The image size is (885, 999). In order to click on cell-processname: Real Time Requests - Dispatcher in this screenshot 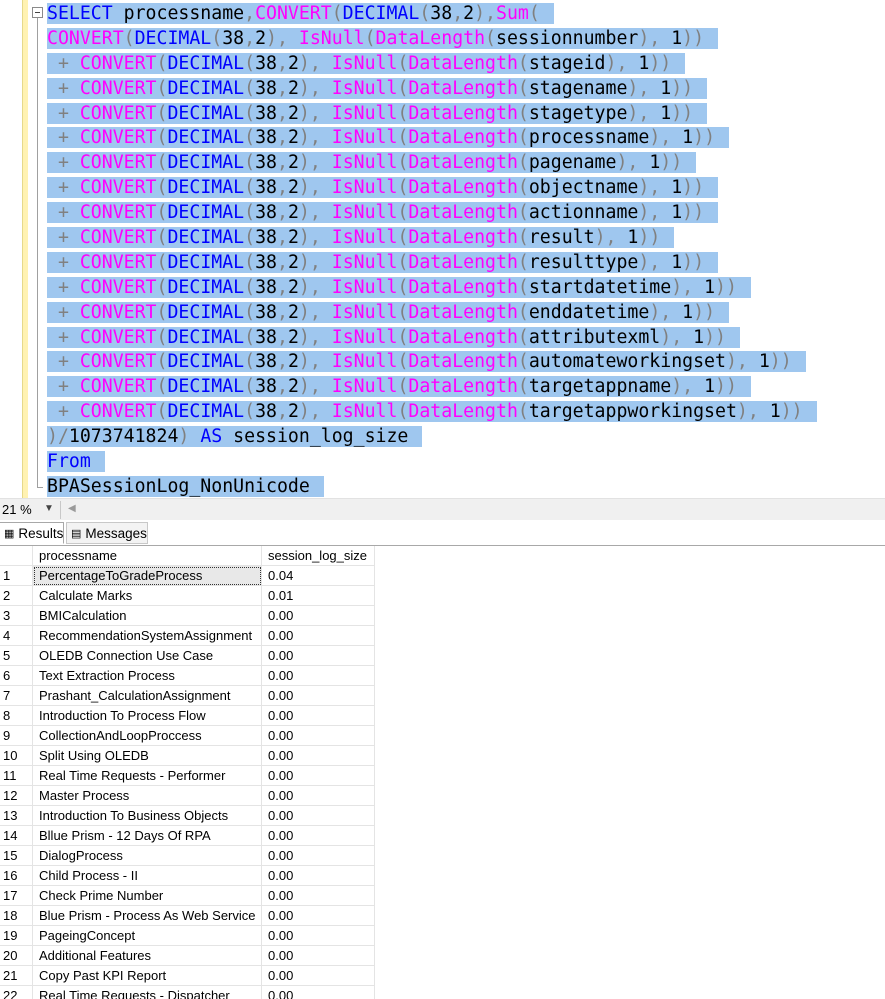, I will do `click(147, 992)`.